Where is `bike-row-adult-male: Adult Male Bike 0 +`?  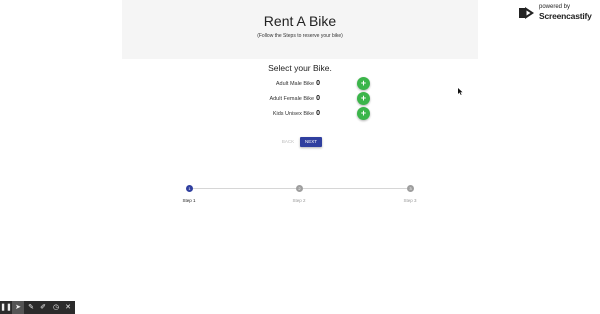 bike-row-adult-male: Adult Male Bike 0 + is located at coordinates (300, 84).